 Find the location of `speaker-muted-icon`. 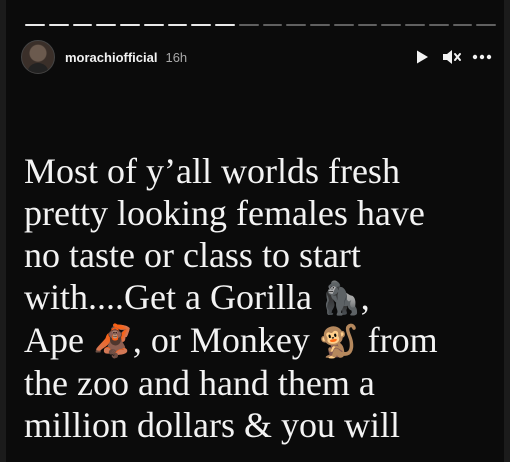

speaker-muted-icon is located at coordinates (452, 57).